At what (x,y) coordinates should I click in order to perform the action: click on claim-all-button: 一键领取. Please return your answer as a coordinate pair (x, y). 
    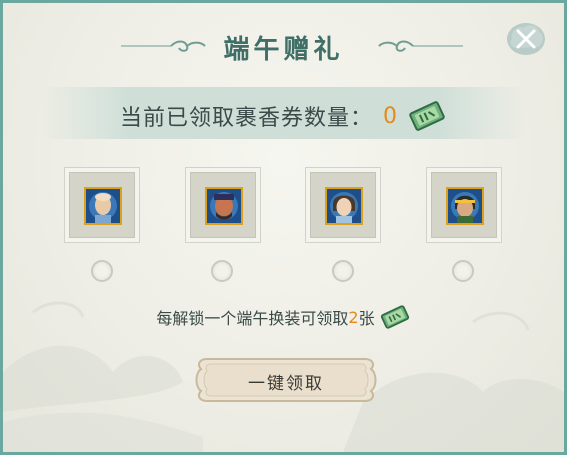
    Looking at the image, I should click on (286, 380).